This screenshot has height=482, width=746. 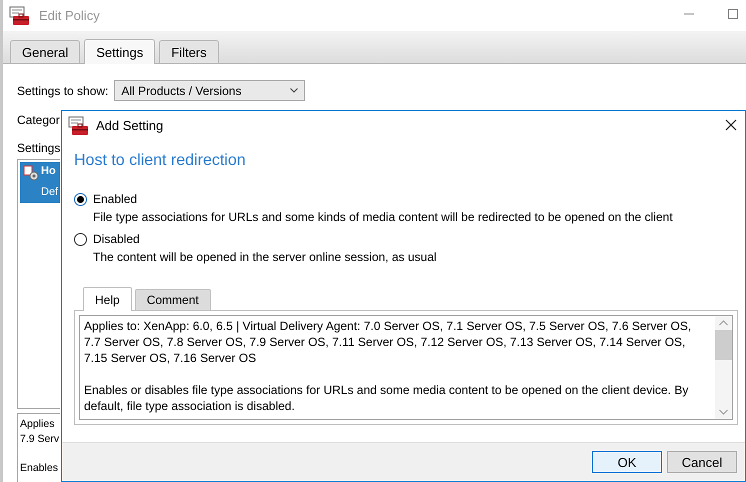 What do you see at coordinates (50, 193) in the screenshot?
I see `item-subtitle: Def` at bounding box center [50, 193].